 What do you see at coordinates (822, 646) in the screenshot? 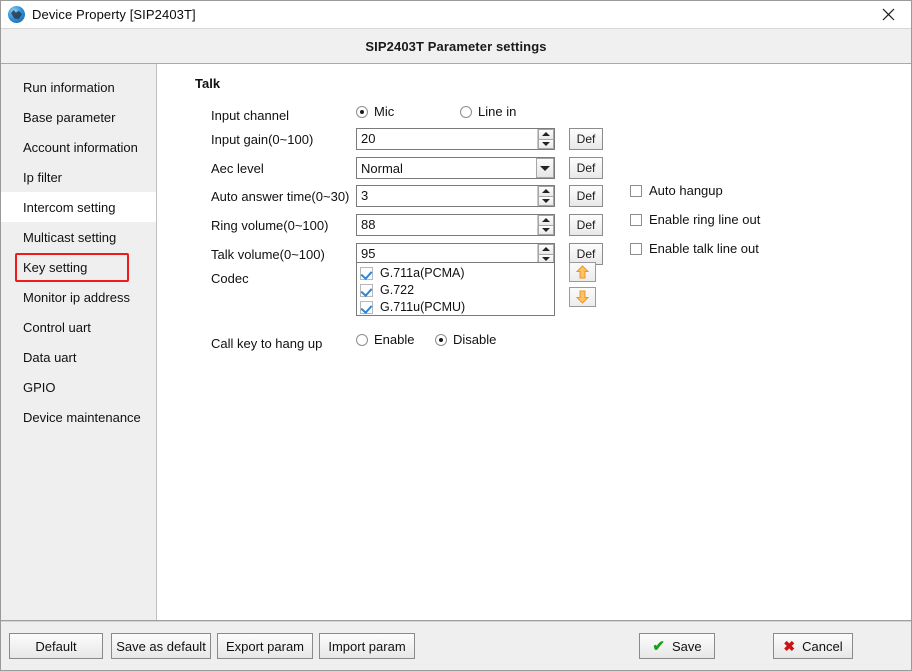
I see `cancel-button-label: Cancel` at bounding box center [822, 646].